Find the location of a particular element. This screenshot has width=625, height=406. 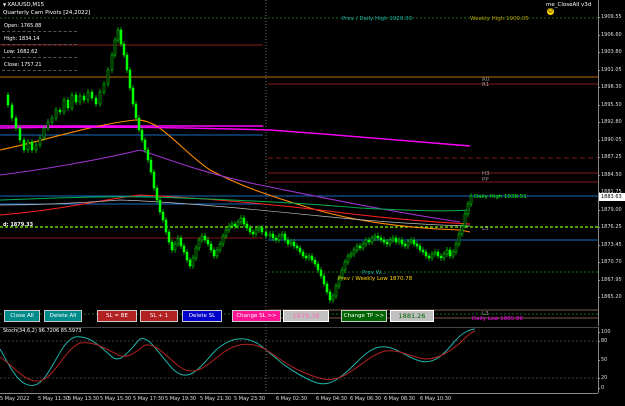

price-tick: 1906.60 is located at coordinates (610, 34).